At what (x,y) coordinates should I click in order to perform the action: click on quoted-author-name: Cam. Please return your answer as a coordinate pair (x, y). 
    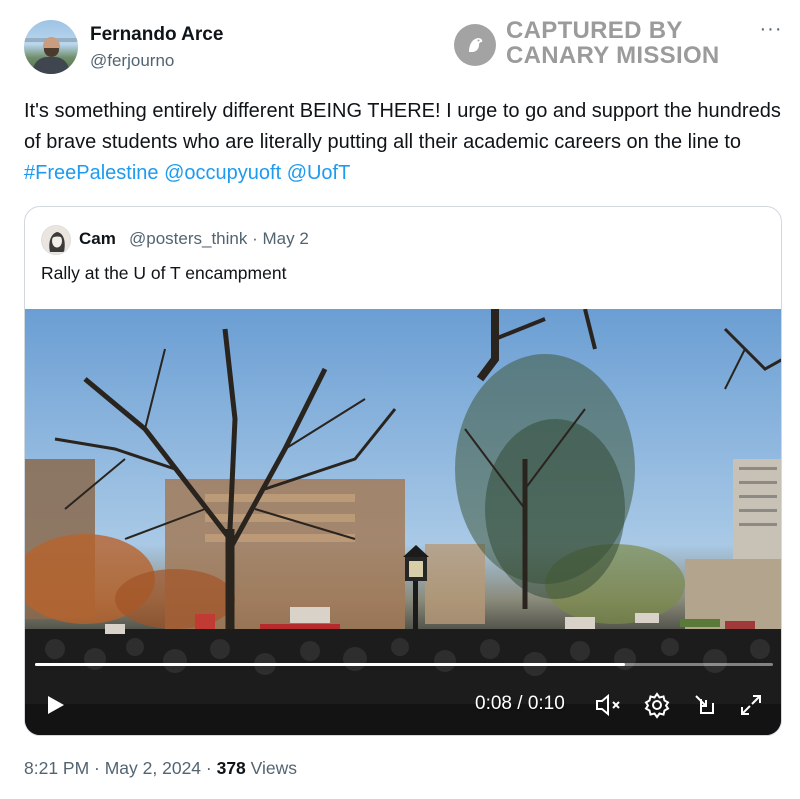
    Looking at the image, I should click on (97, 239).